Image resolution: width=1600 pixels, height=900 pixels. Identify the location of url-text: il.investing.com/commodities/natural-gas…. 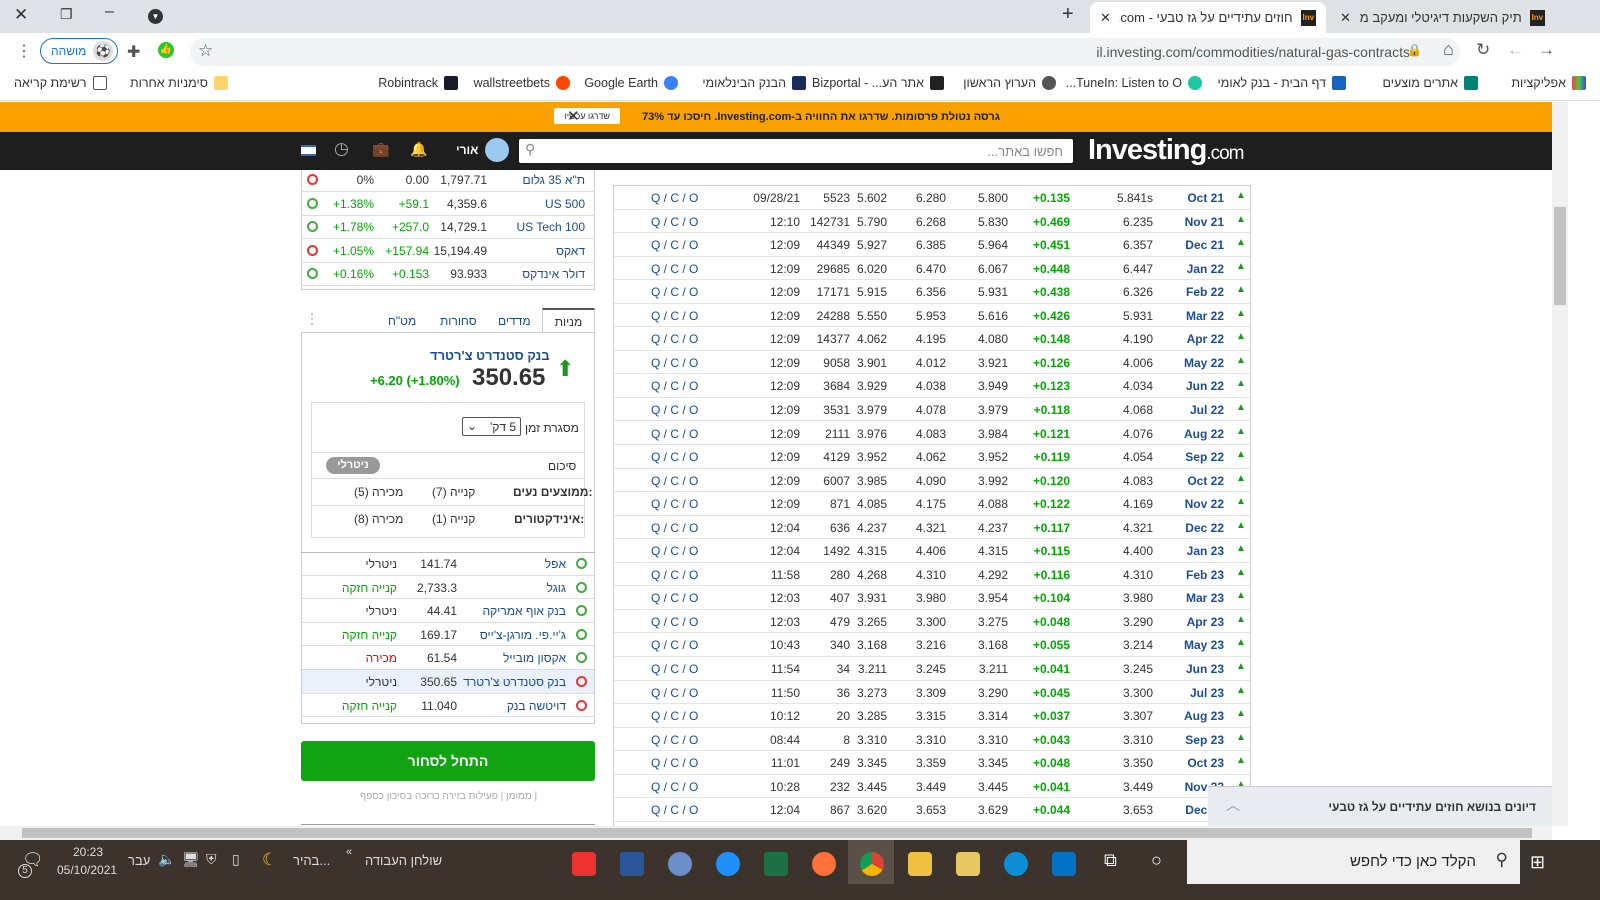
(1253, 52).